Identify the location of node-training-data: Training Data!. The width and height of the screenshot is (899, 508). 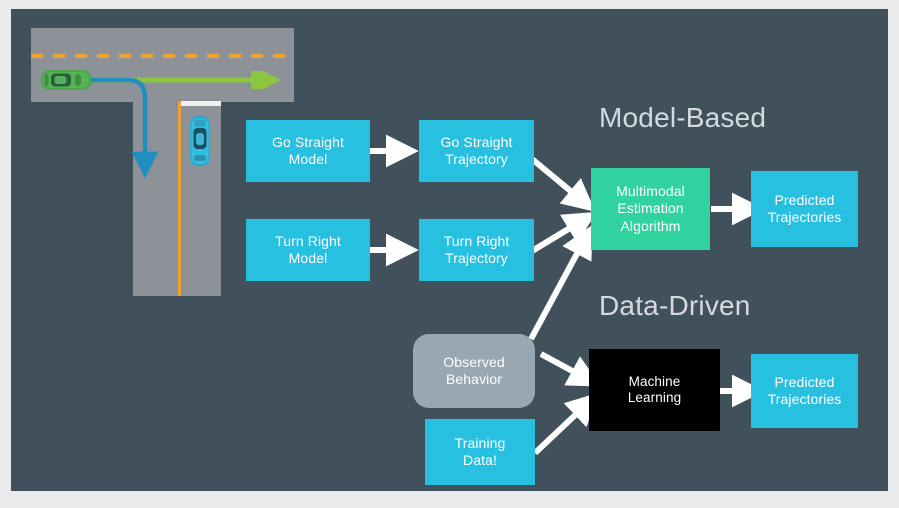
(480, 452).